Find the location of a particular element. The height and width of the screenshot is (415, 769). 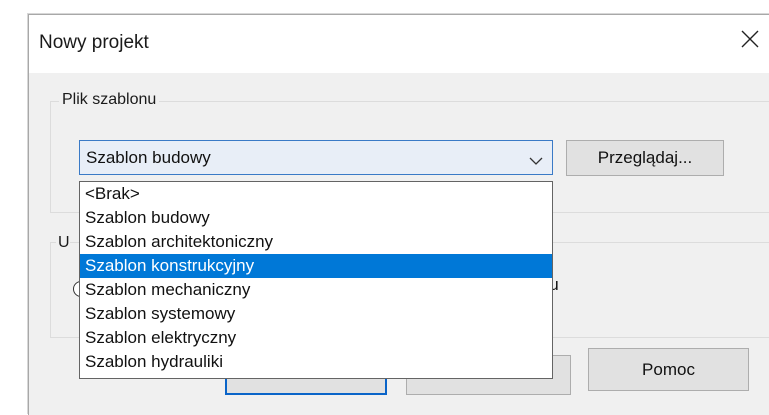

chevron-down-icon is located at coordinates (536, 161).